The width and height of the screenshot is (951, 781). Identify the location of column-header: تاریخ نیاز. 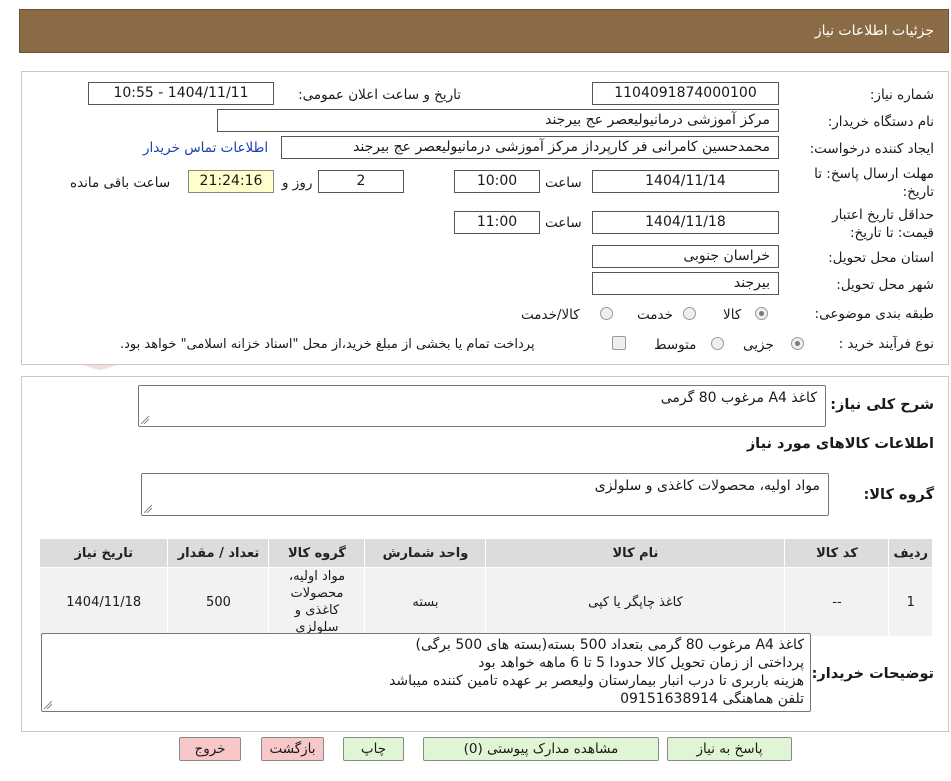
(103, 553).